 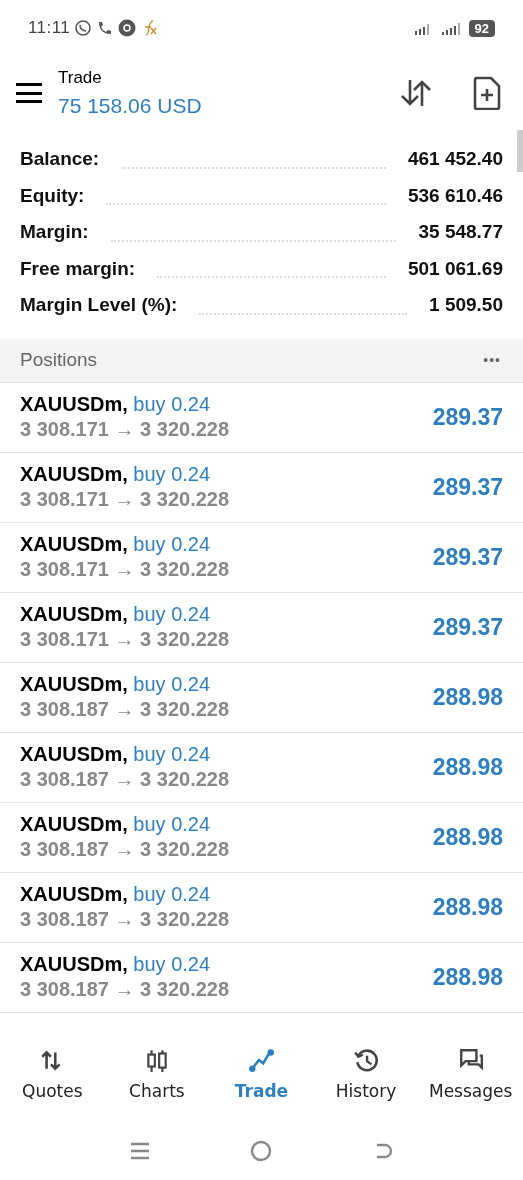 What do you see at coordinates (366, 1076) in the screenshot?
I see `nav-tab: History` at bounding box center [366, 1076].